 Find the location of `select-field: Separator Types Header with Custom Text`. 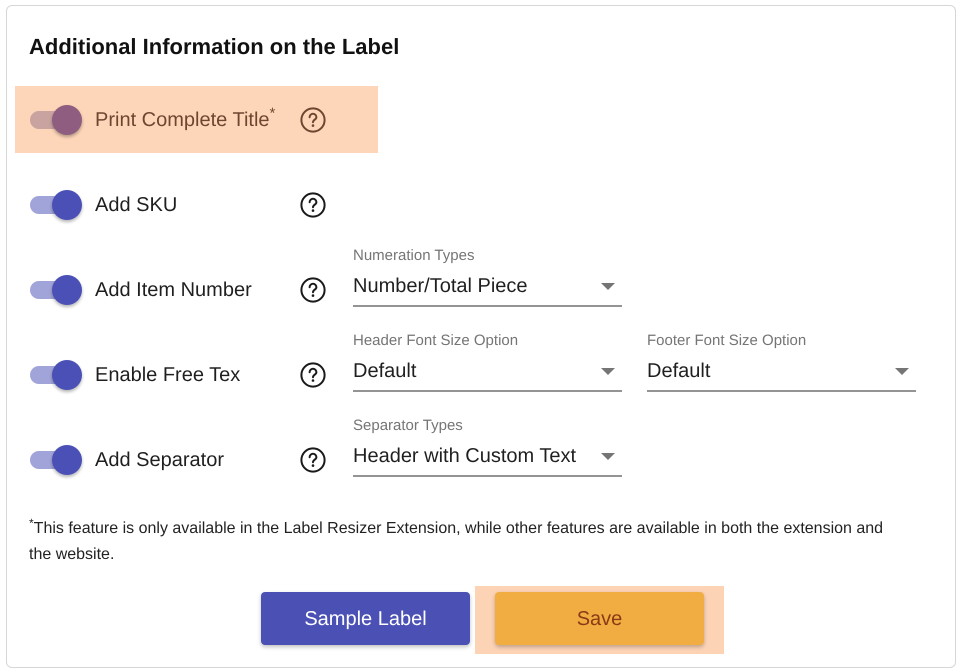

select-field: Separator Types Header with Custom Text is located at coordinates (487, 447).